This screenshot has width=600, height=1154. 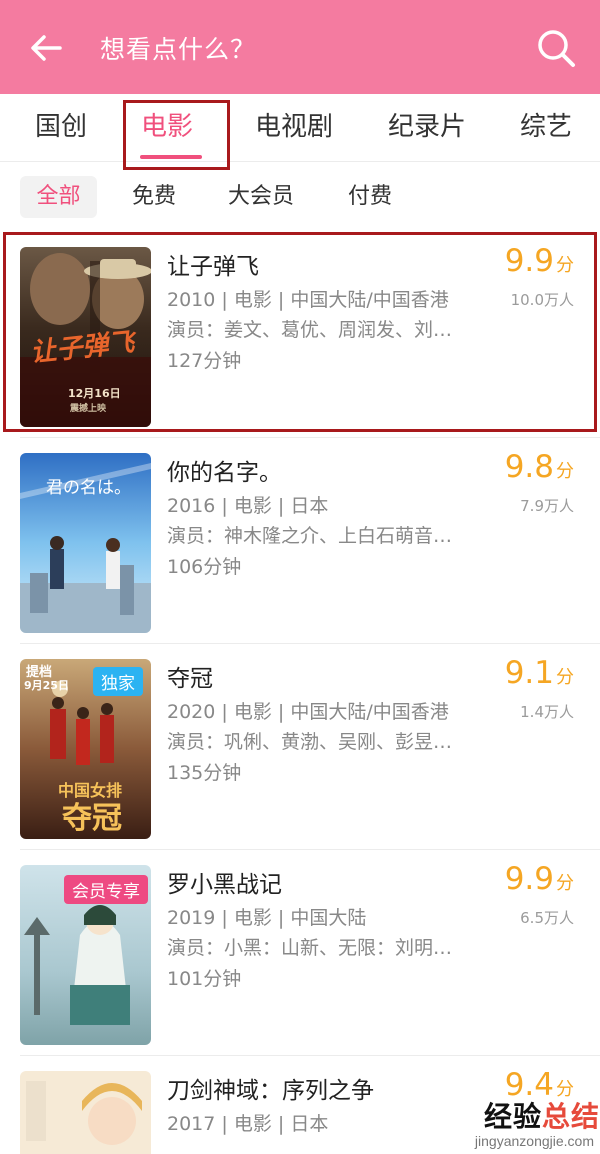 What do you see at coordinates (547, 506) in the screenshot?
I see `movie-votes: 7.9万人` at bounding box center [547, 506].